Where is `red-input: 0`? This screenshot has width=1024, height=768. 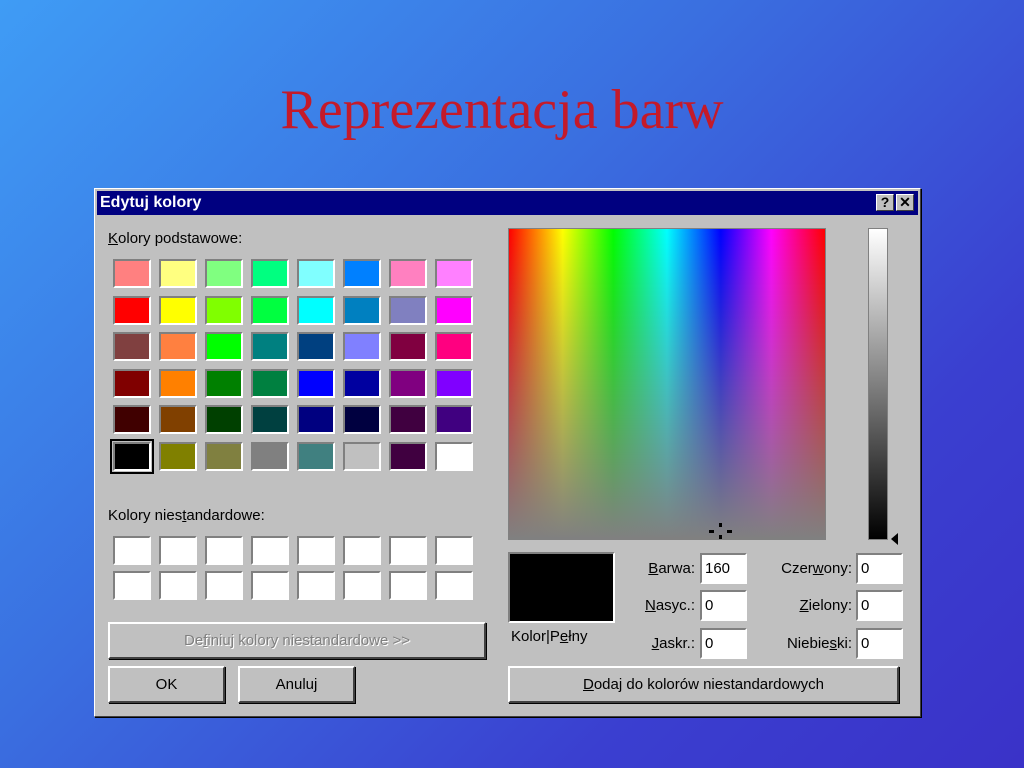 red-input: 0 is located at coordinates (879, 568).